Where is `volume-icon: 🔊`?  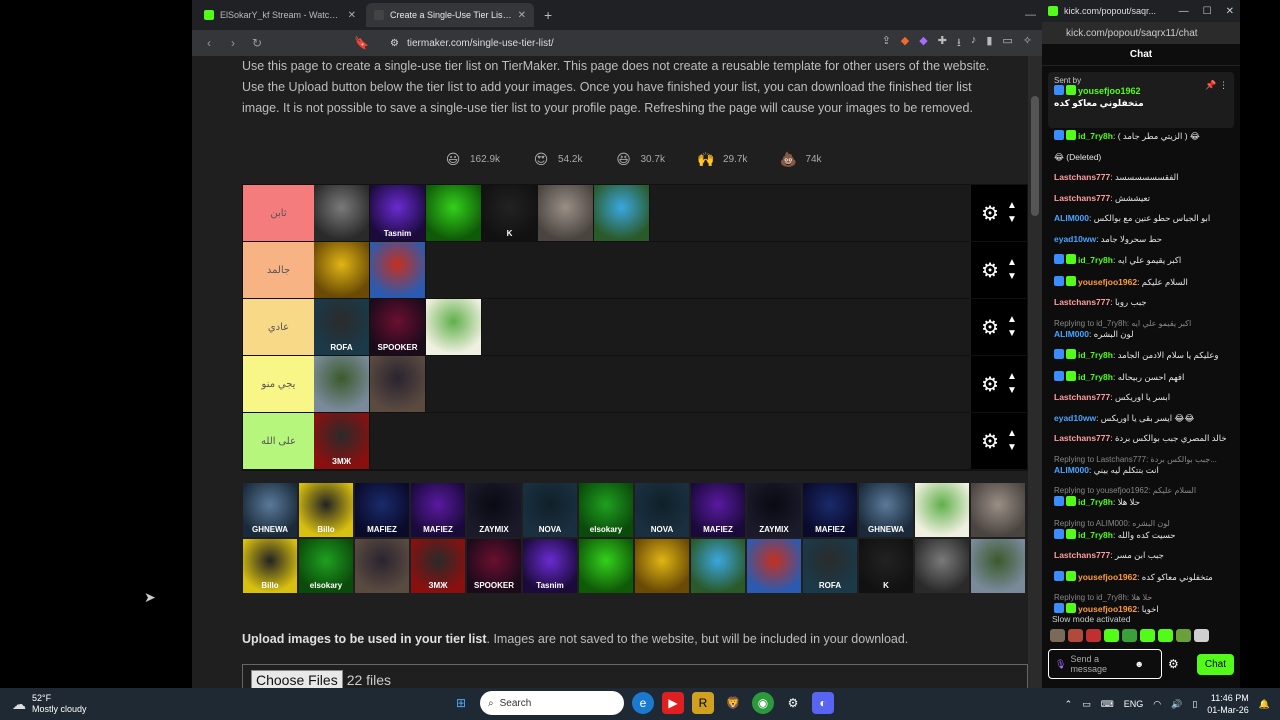
volume-icon: 🔊 is located at coordinates (1176, 704).